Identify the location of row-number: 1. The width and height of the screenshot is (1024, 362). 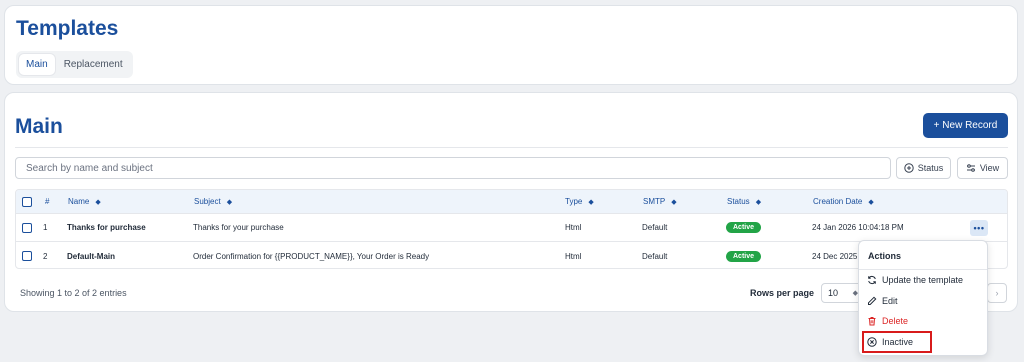
(45, 227).